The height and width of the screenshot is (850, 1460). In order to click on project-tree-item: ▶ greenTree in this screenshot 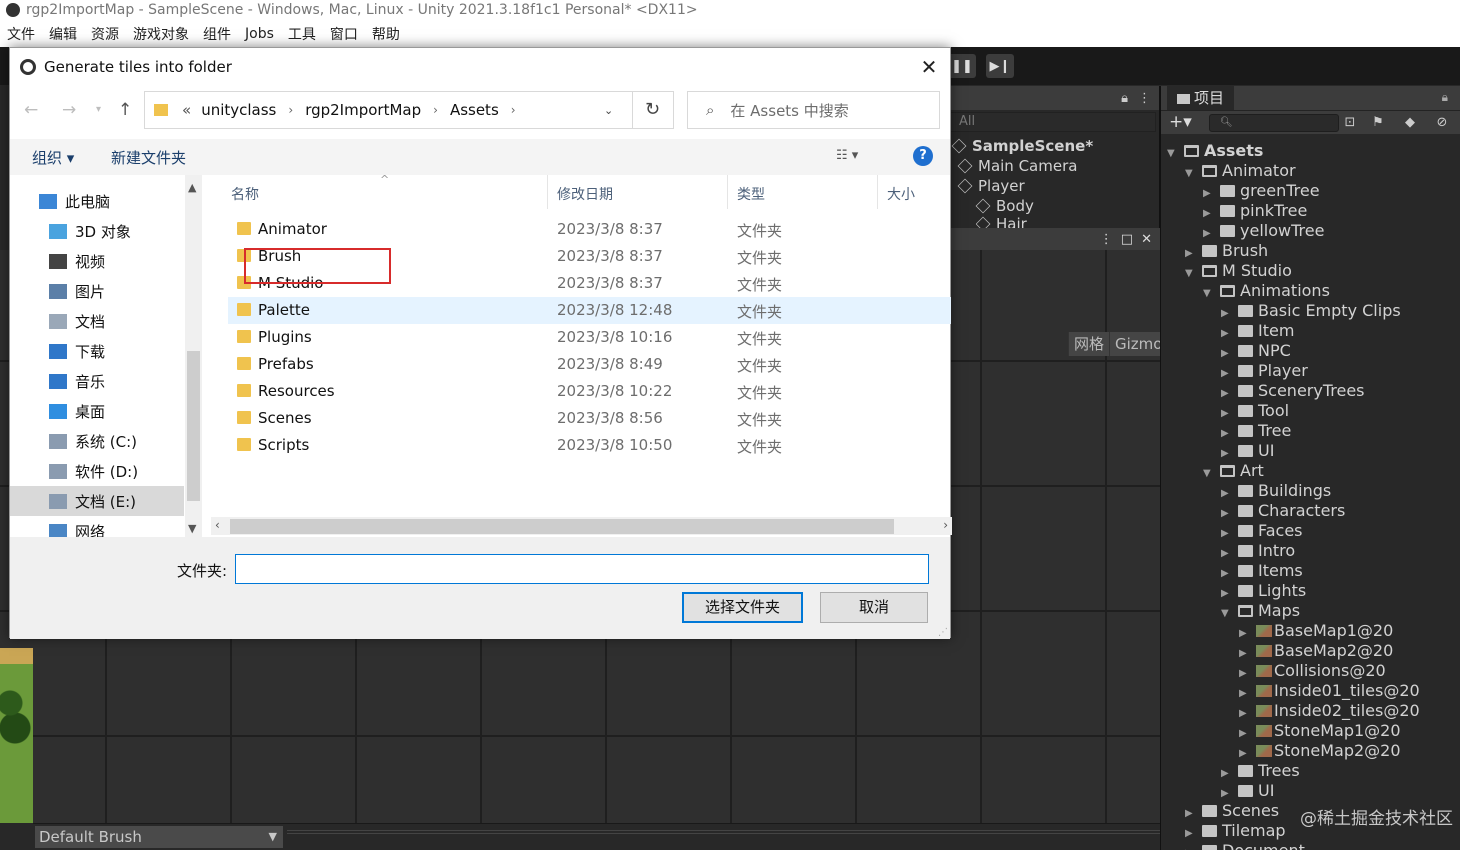, I will do `click(1261, 191)`.